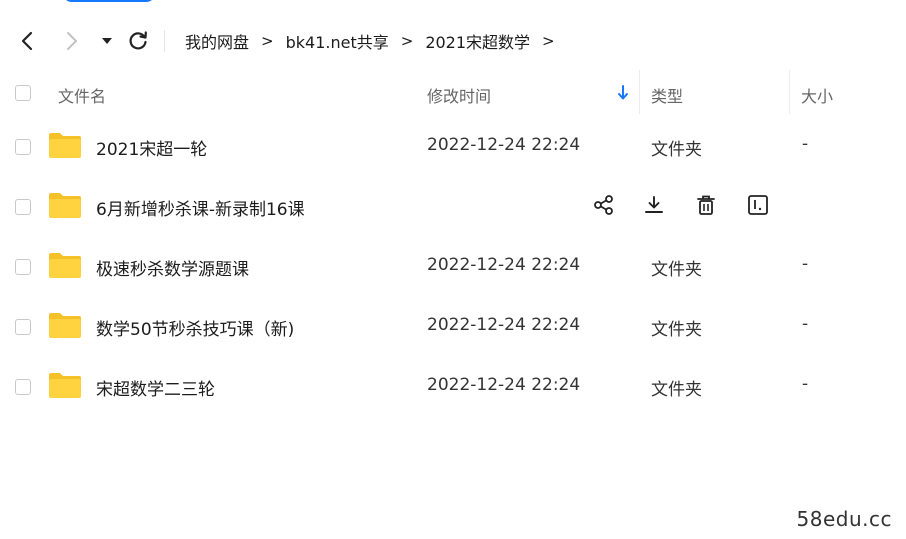  Describe the element at coordinates (217, 41) in the screenshot. I see `breadcrumb-item-root: 我的网盘` at that location.